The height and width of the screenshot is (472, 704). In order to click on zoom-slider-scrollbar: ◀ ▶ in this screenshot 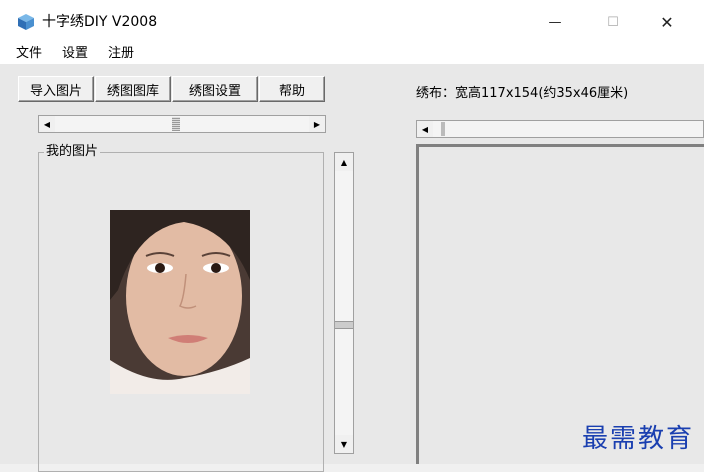, I will do `click(182, 124)`.